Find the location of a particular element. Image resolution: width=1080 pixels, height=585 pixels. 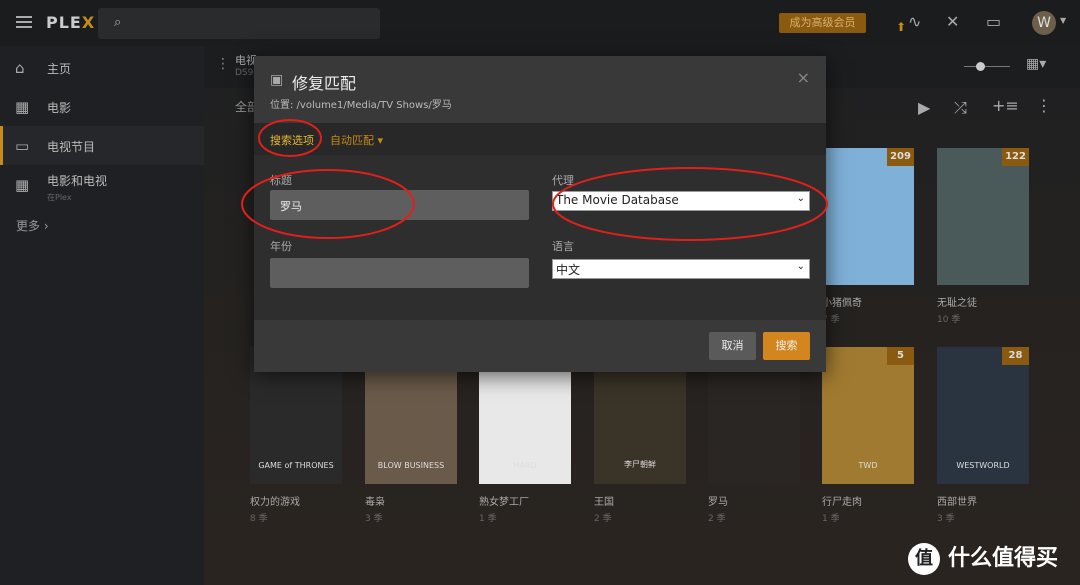

search-button: 搜索 is located at coordinates (786, 346).